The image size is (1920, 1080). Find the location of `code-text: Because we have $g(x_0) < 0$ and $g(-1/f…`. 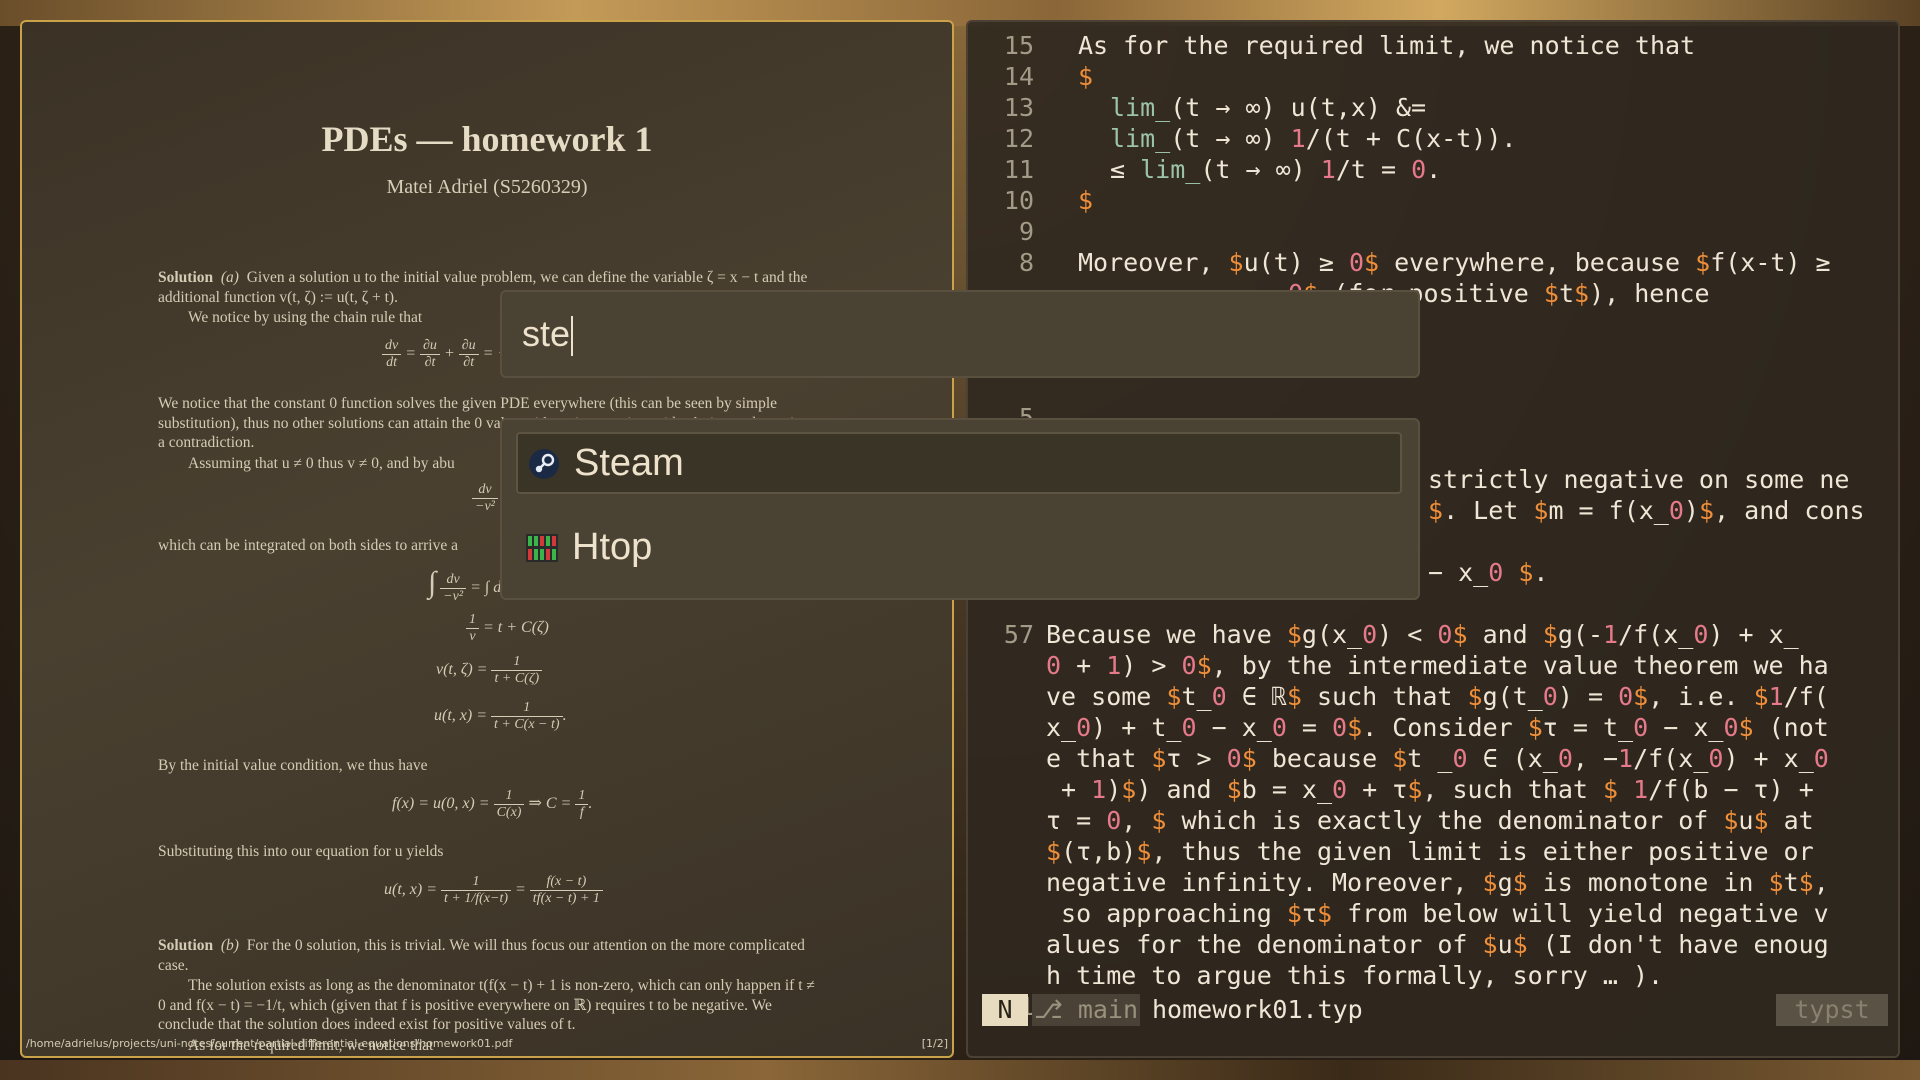

code-text: Because we have $g(x_0) < 0$ and $g(-1/f… is located at coordinates (1422, 634).